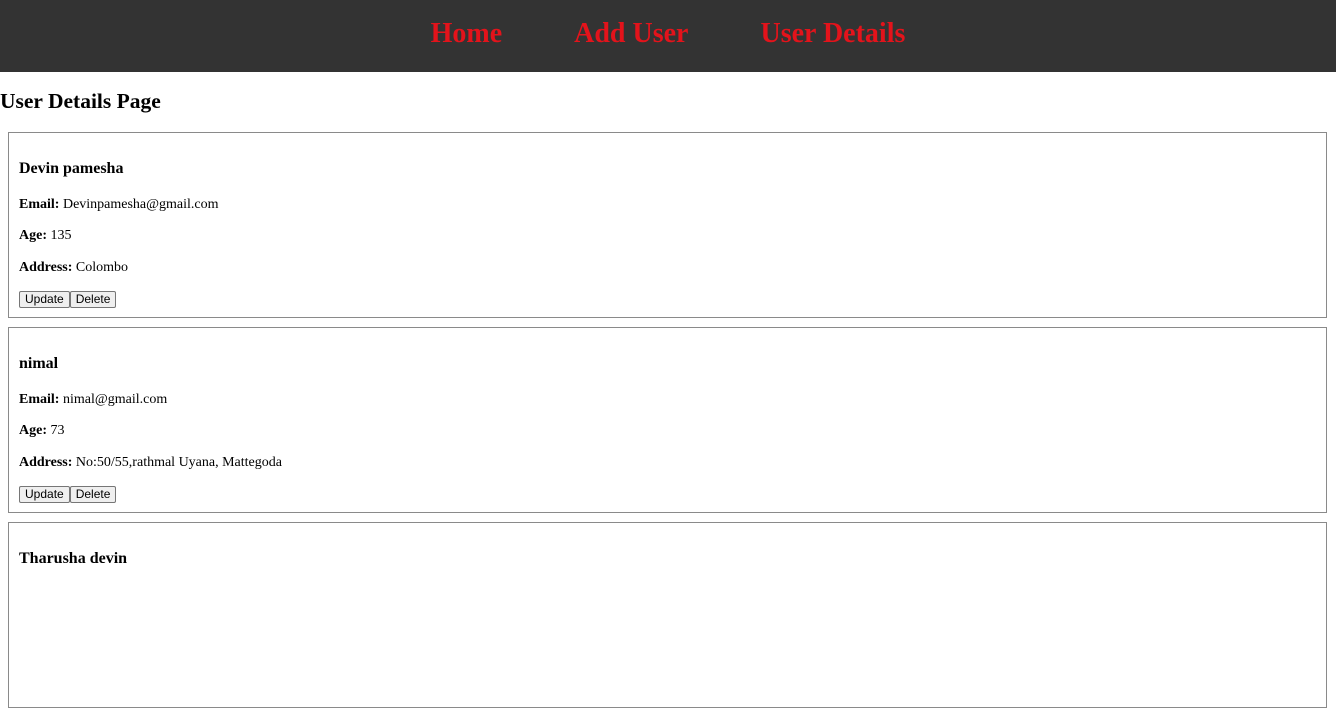 This screenshot has width=1336, height=717. Describe the element at coordinates (467, 34) in the screenshot. I see `nav-link-home: Home` at that location.